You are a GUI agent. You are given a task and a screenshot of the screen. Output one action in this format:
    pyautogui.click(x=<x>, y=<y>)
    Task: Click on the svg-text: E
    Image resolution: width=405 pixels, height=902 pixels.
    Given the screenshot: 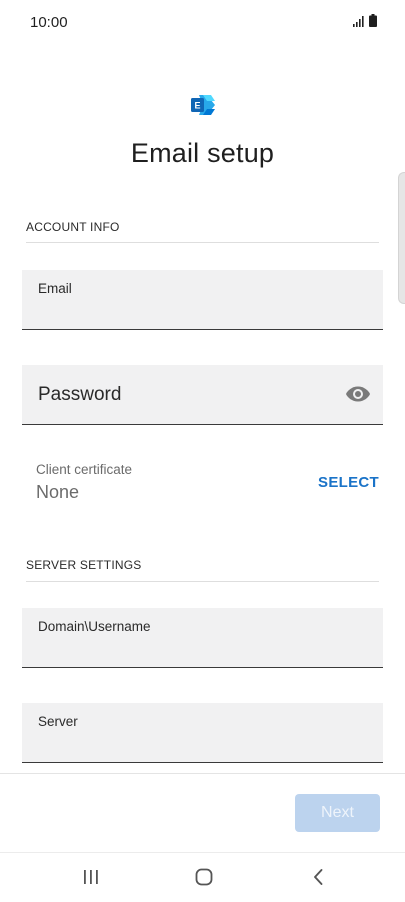 What is the action you would take?
    pyautogui.click(x=197, y=106)
    